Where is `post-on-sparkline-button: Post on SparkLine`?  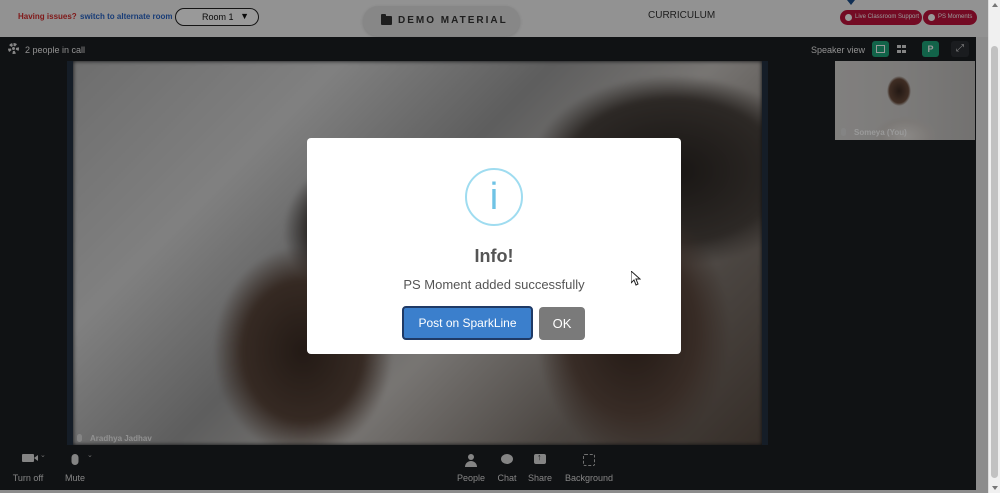
post-on-sparkline-button: Post on SparkLine is located at coordinates (467, 323).